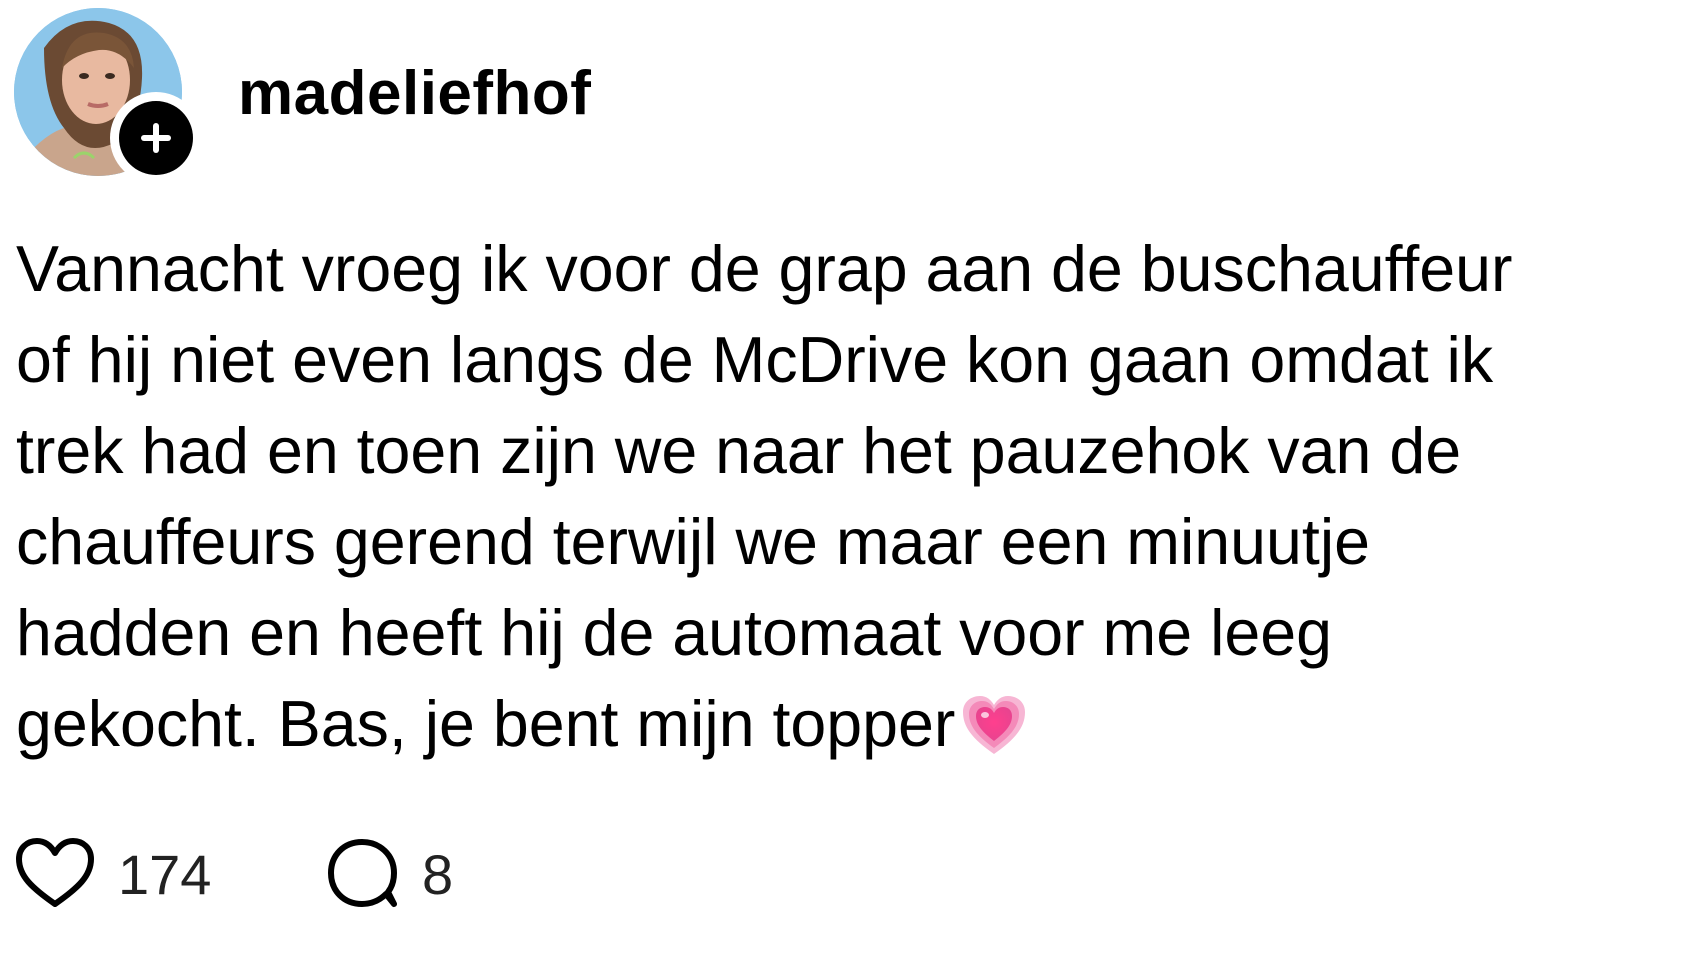 This screenshot has height=978, width=1682. I want to click on plus-icon, so click(156, 138).